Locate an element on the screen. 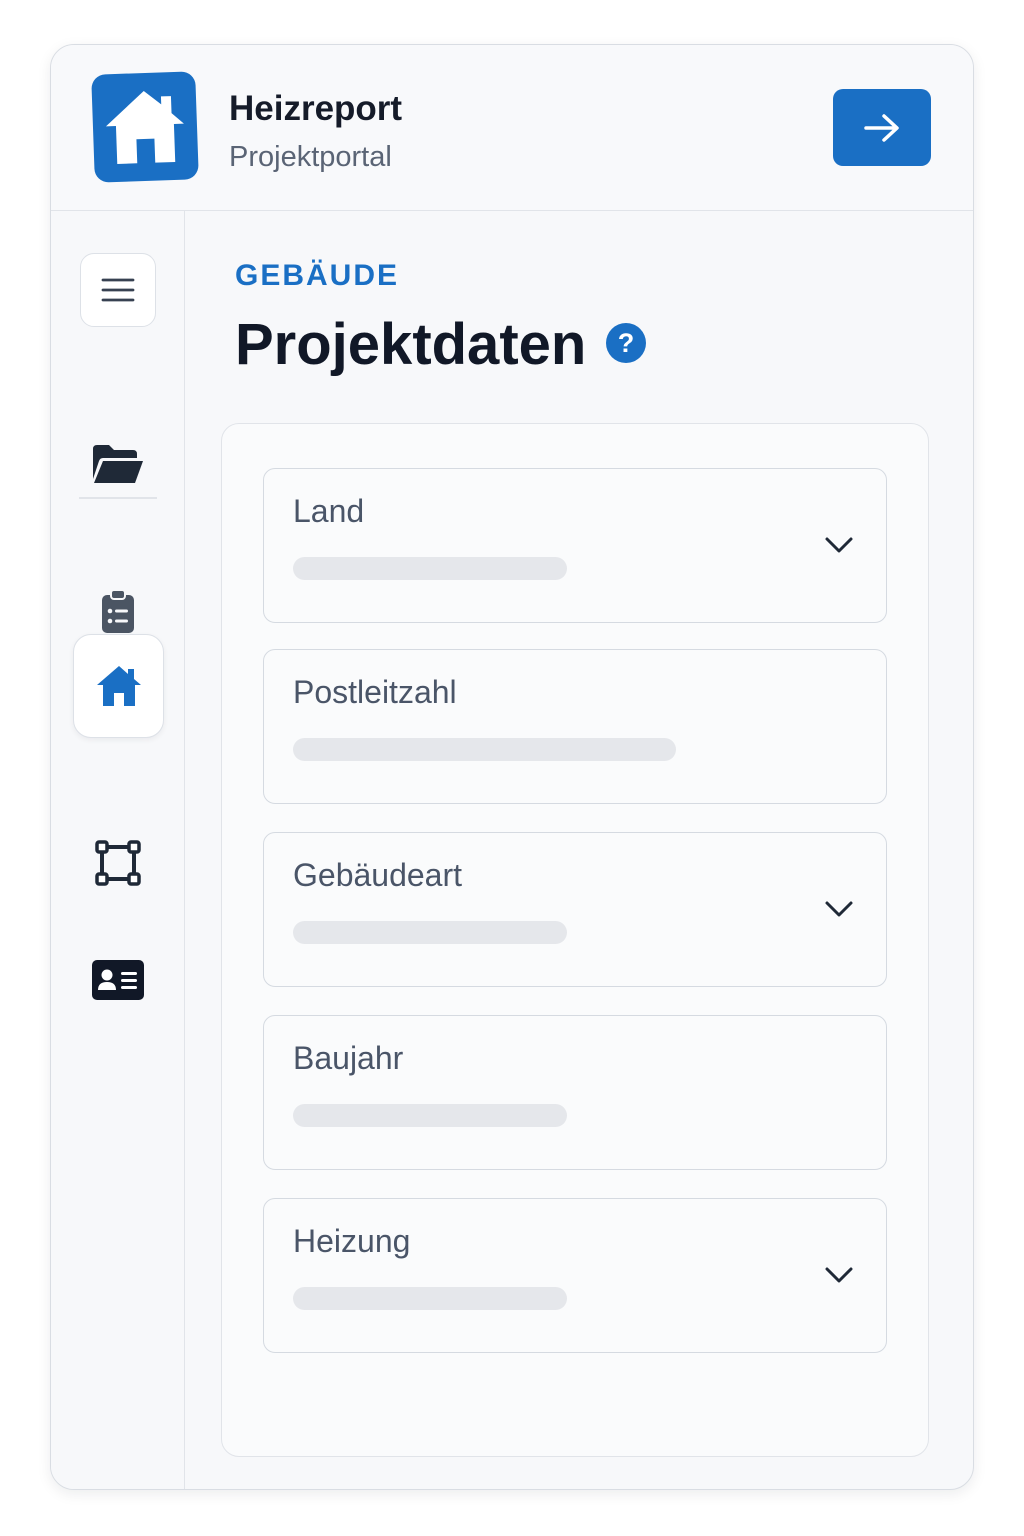 The image size is (1024, 1536). field-label: Heizung is located at coordinates (352, 1241).